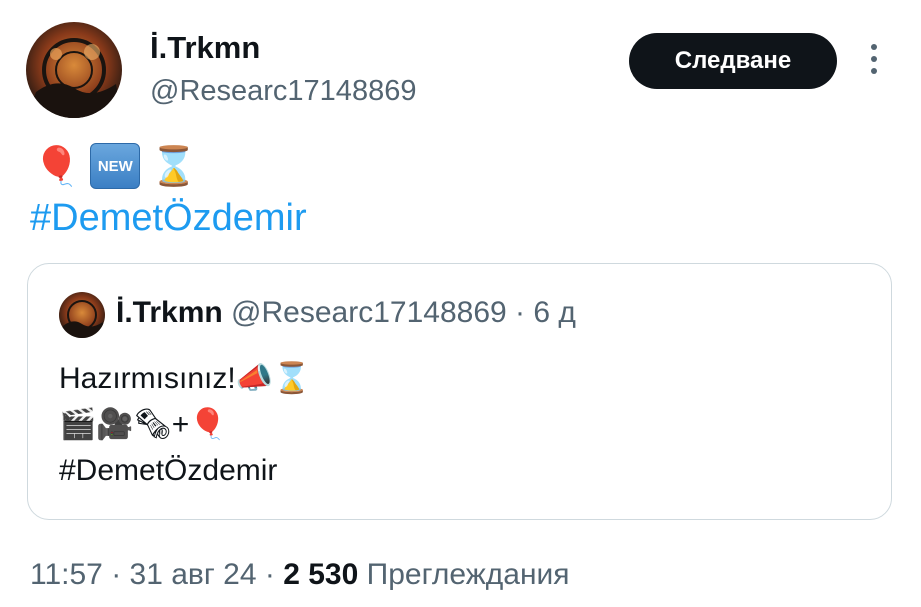 The height and width of the screenshot is (607, 921). Describe the element at coordinates (185, 378) in the screenshot. I see `quoted-text-line: Hazırmısınız!📣⌛` at that location.